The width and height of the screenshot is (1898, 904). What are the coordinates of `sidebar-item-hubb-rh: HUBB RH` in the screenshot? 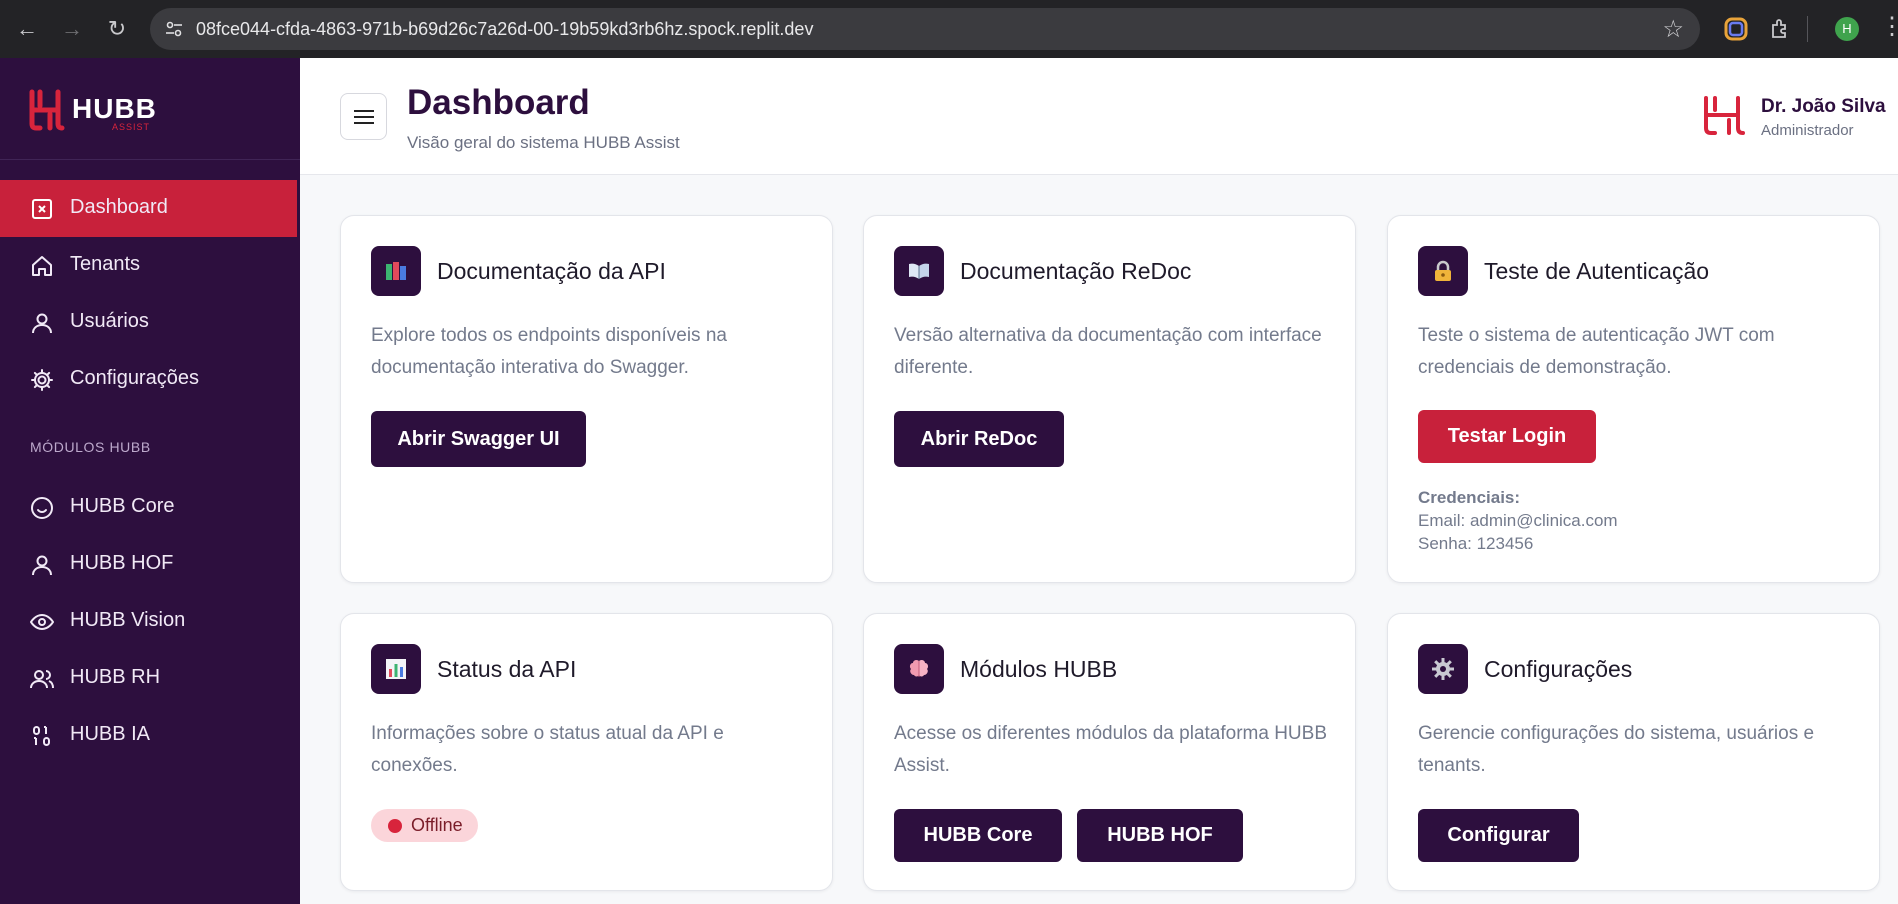 It's located at (148, 678).